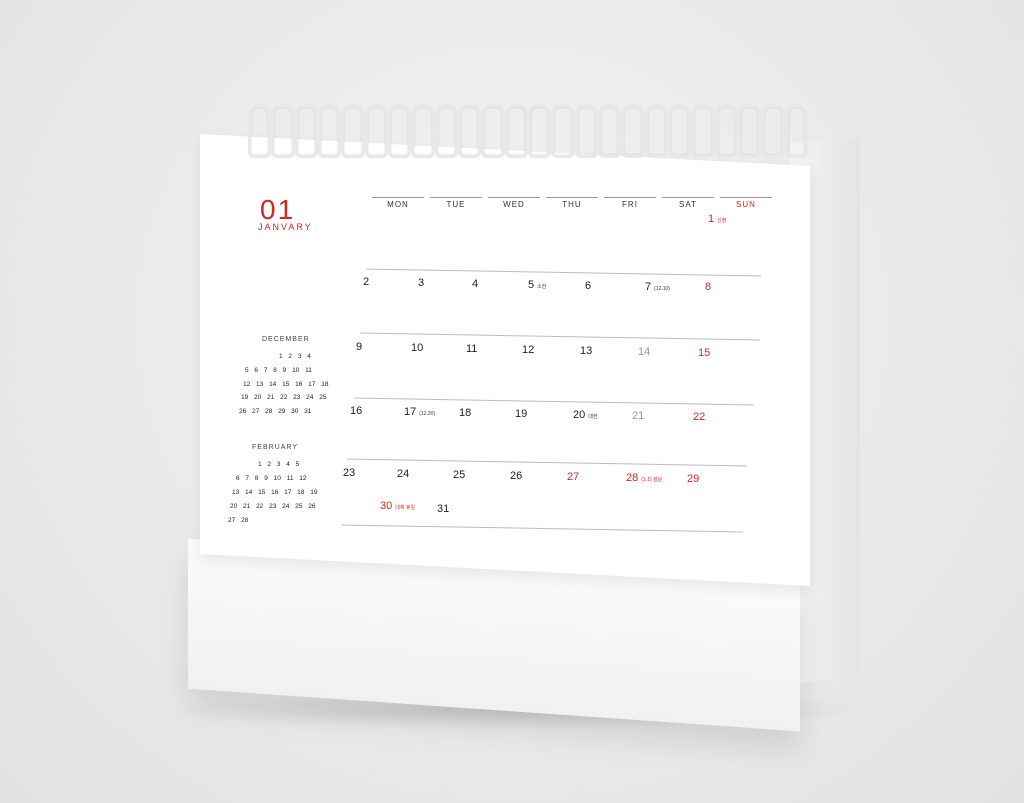  I want to click on day-number: 15, so click(704, 353).